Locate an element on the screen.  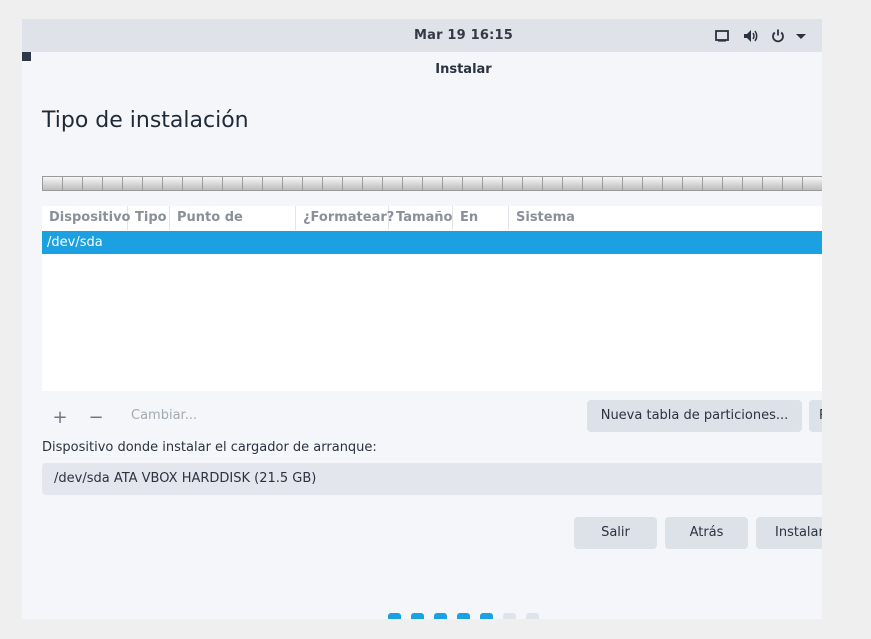
column-header-mountpoint: Punto de montaje is located at coordinates (233, 227).